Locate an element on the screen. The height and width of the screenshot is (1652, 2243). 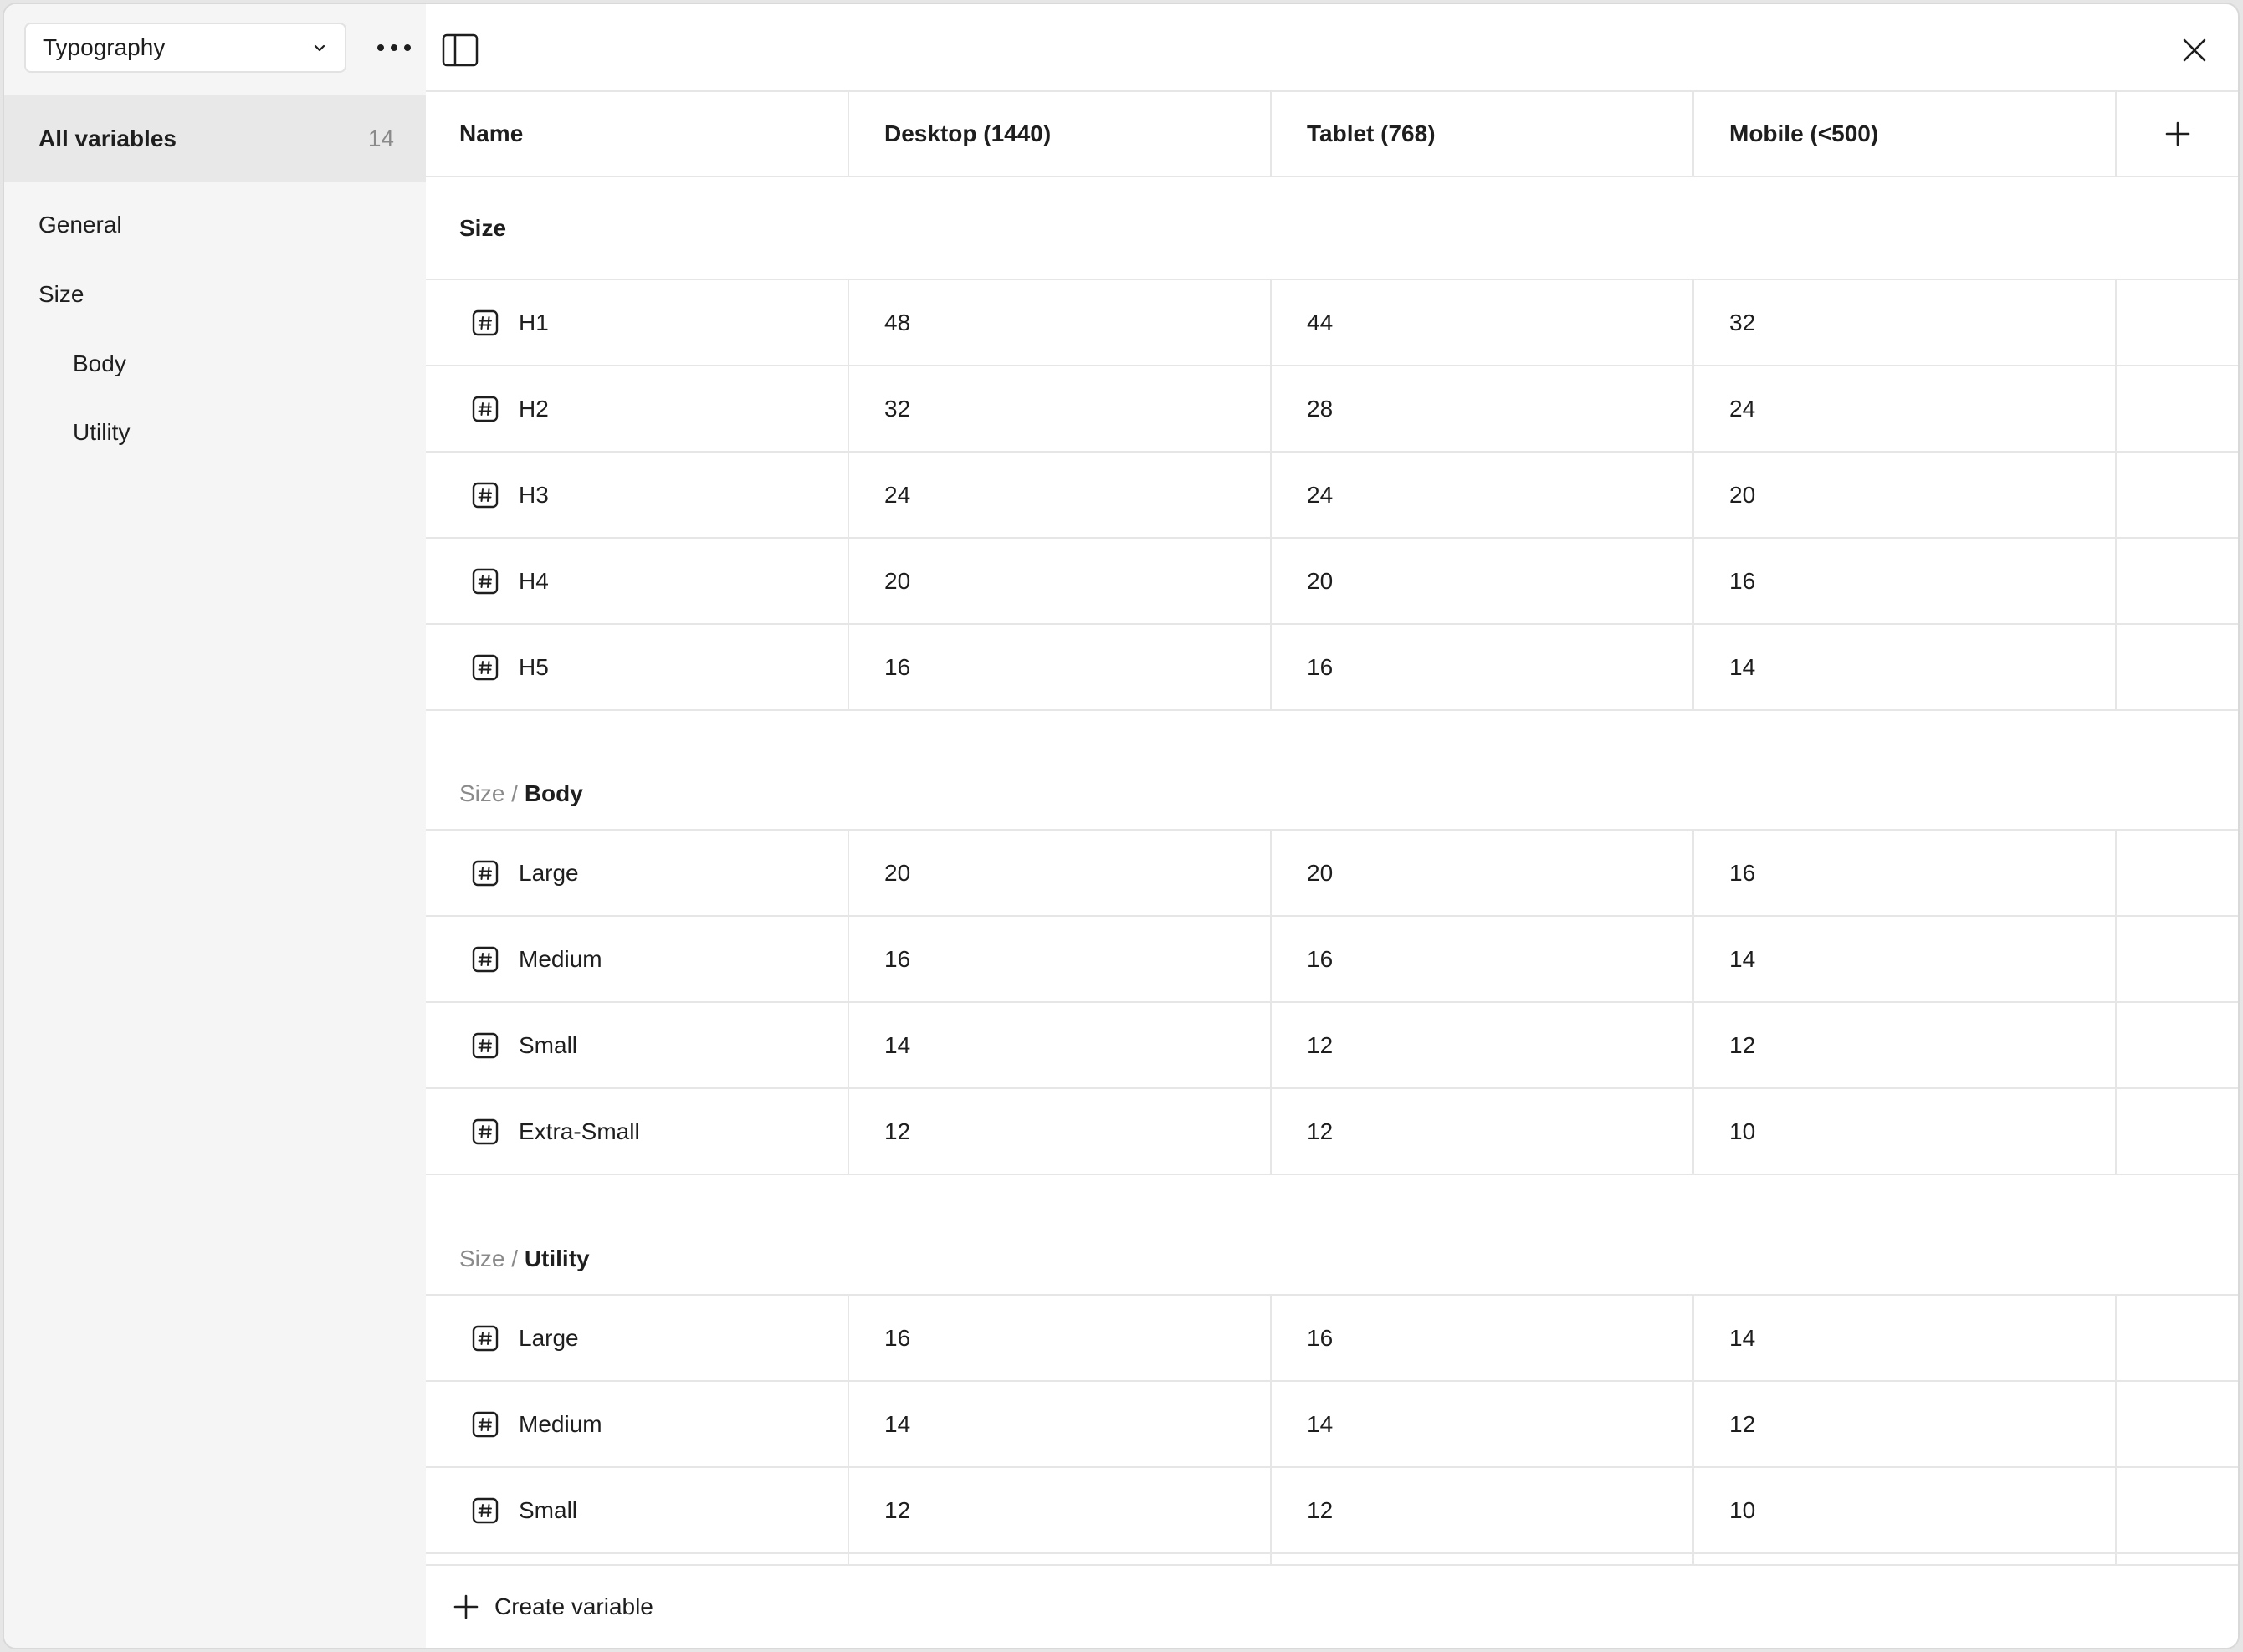
variable-name: Large is located at coordinates (549, 872).